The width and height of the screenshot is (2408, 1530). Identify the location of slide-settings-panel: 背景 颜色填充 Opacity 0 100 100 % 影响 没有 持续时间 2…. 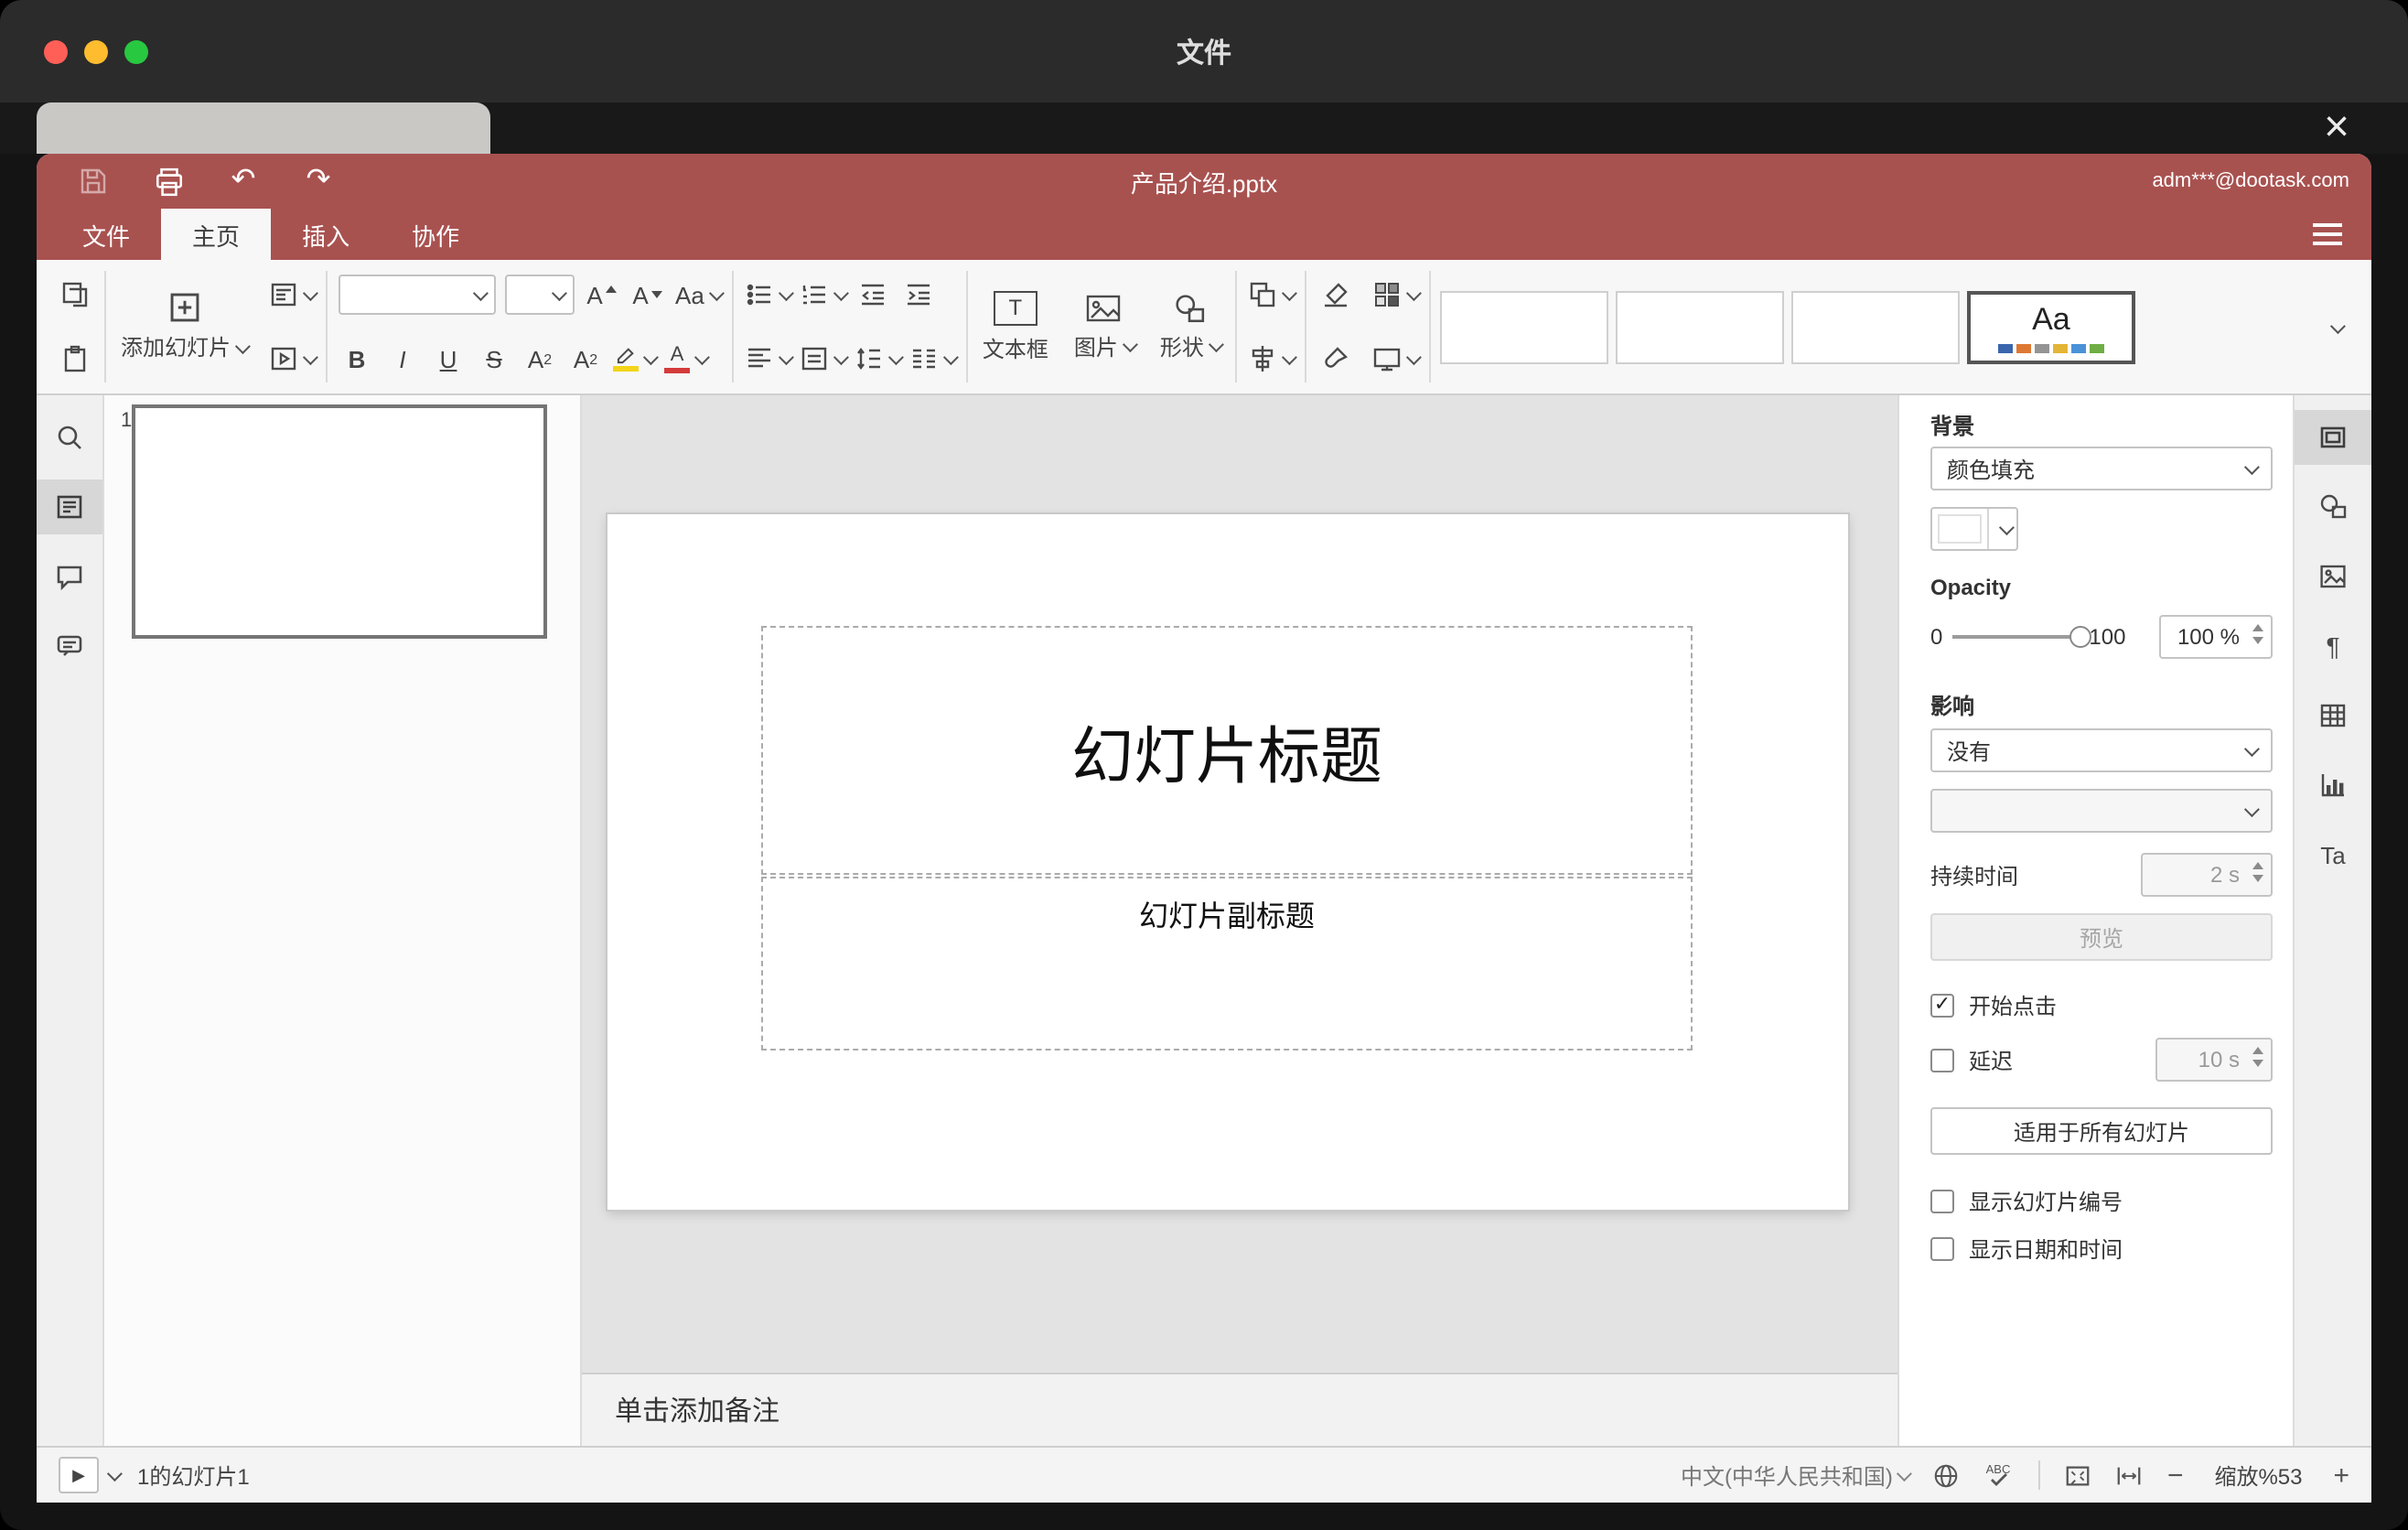
(2095, 920).